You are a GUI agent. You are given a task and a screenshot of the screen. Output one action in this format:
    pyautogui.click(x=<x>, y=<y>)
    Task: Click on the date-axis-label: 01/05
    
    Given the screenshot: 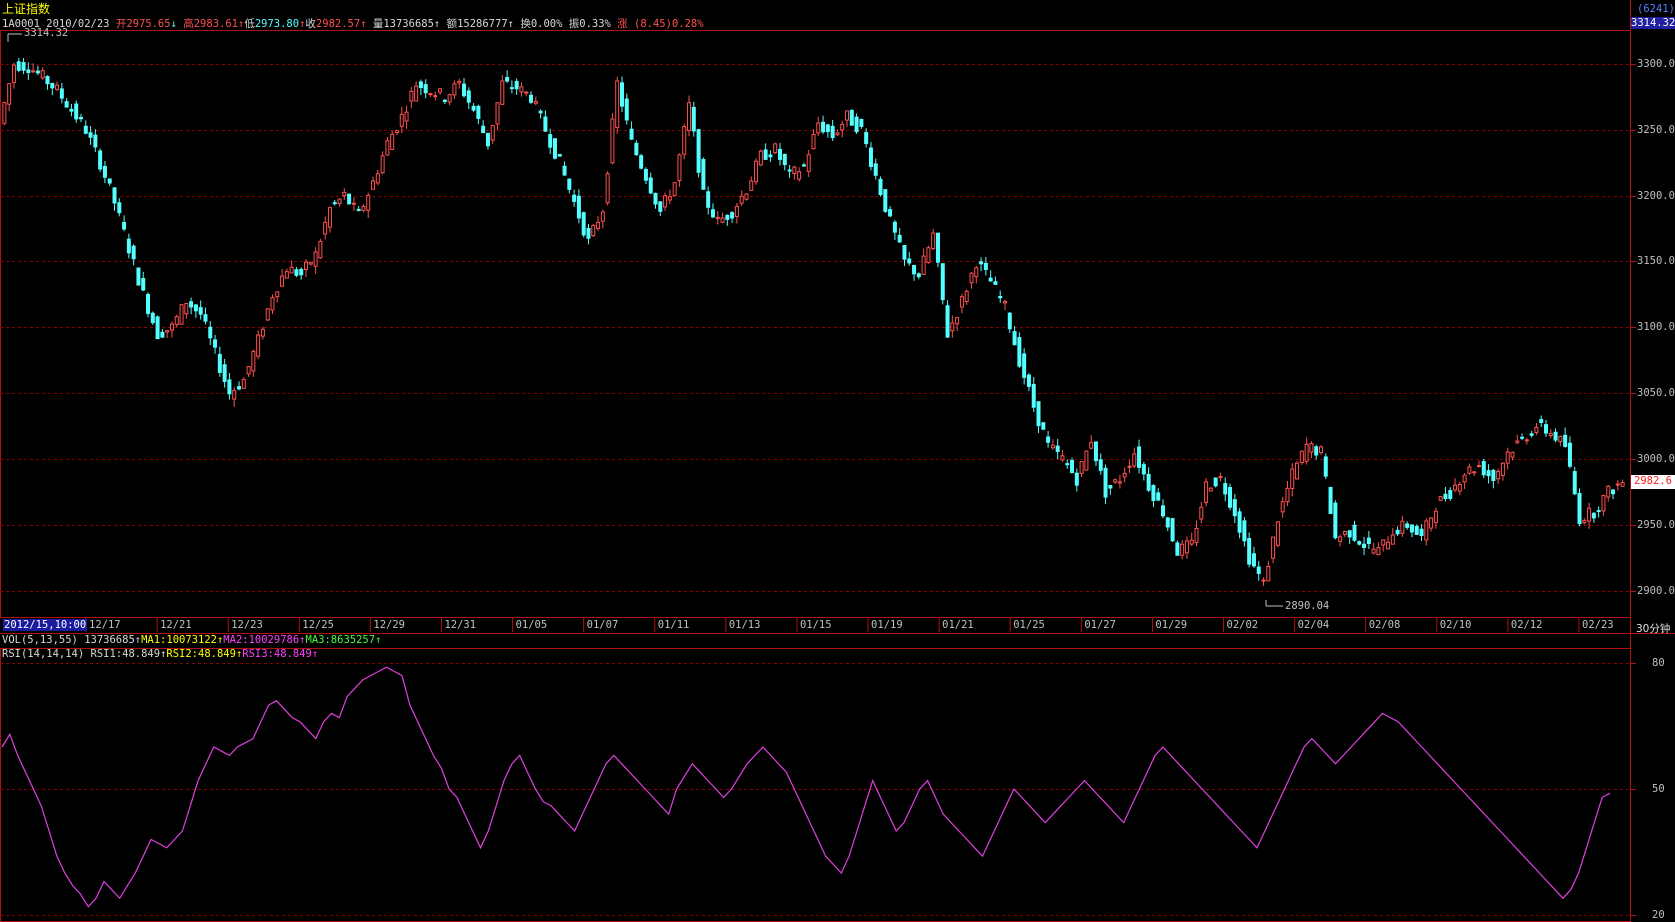 What is the action you would take?
    pyautogui.click(x=531, y=625)
    